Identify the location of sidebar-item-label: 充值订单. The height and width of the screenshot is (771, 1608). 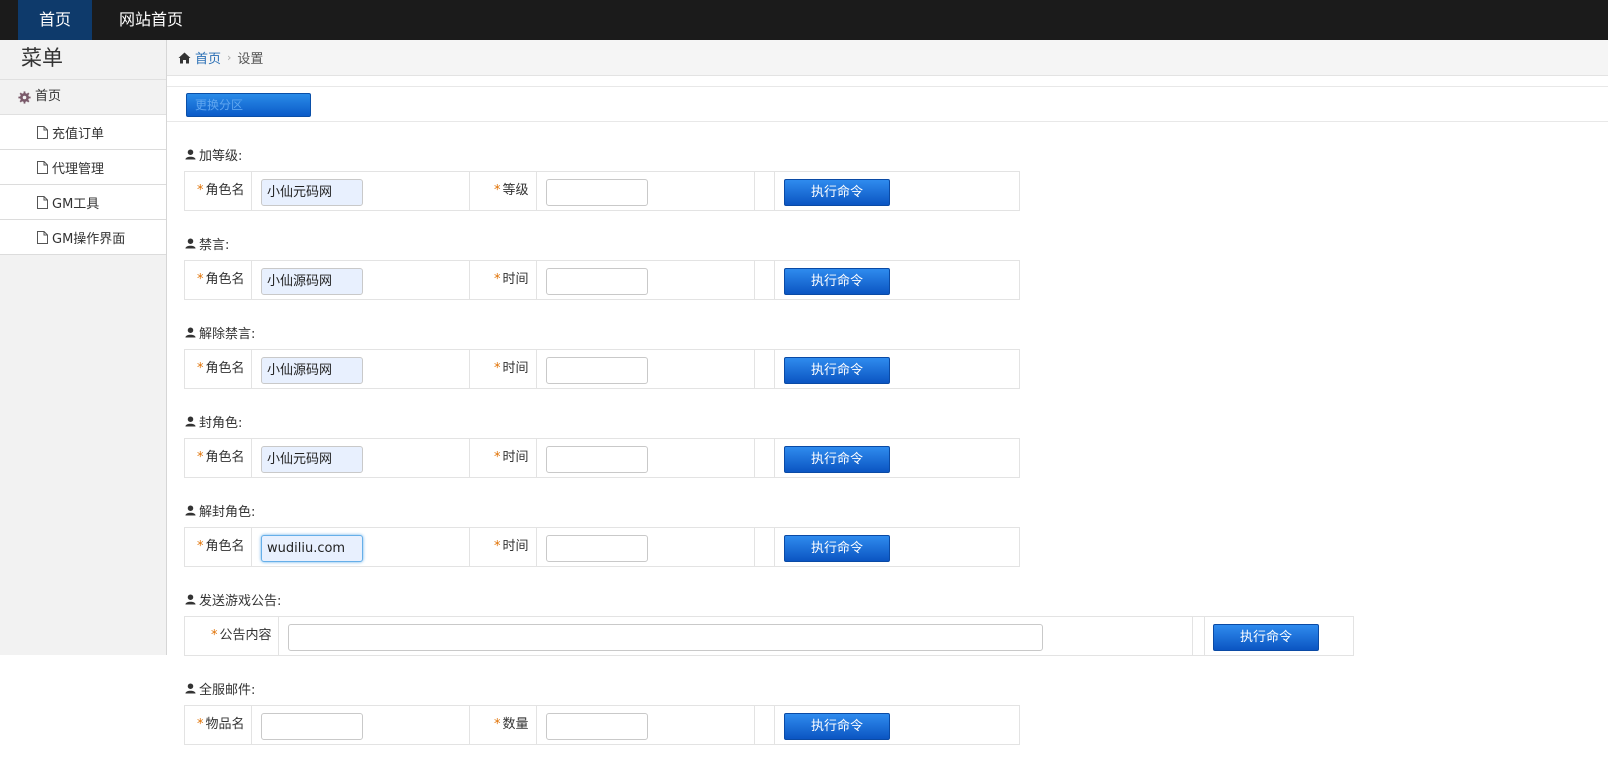
(78, 134).